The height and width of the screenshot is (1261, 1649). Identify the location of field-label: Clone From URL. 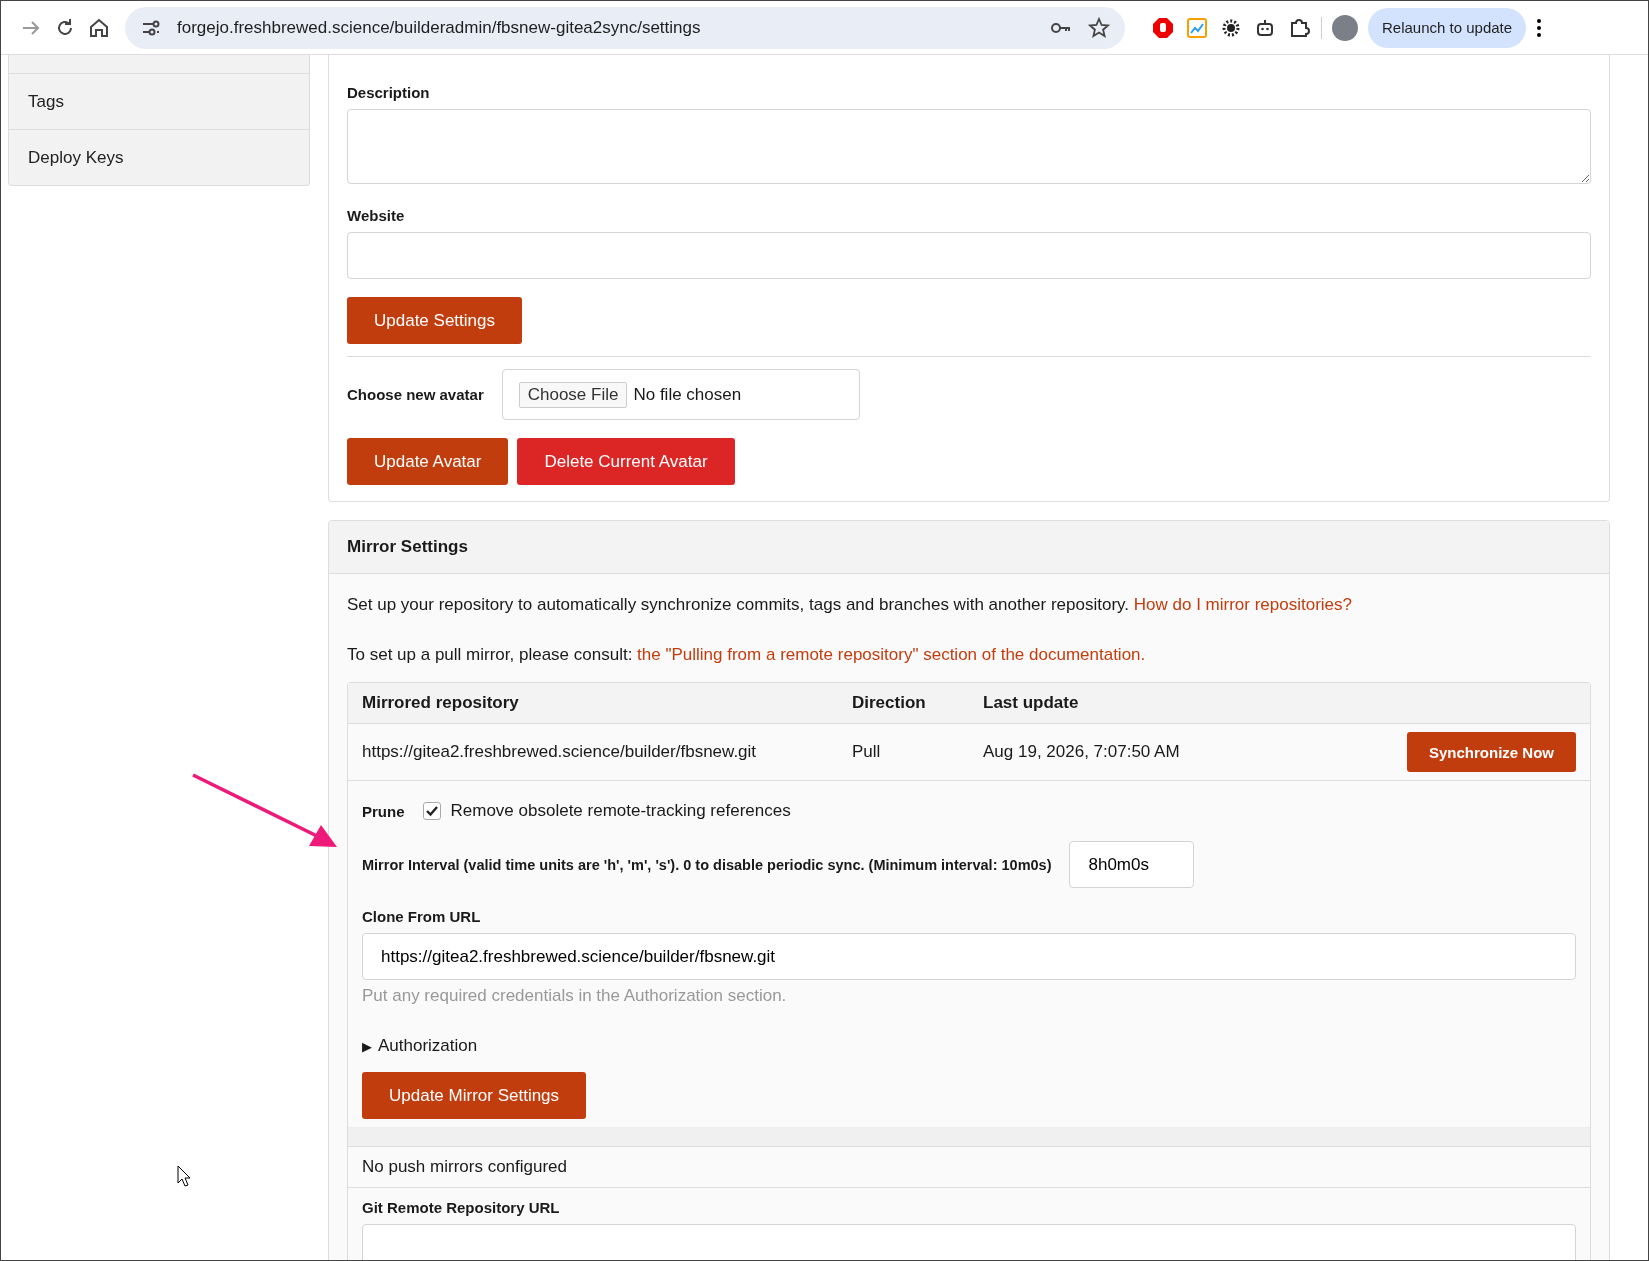
(422, 916).